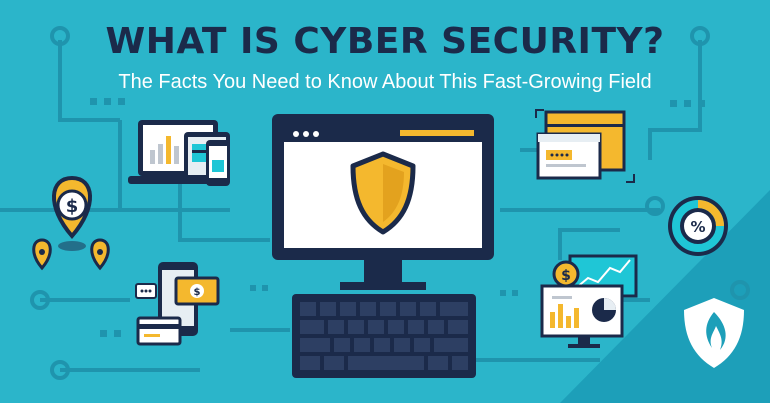 The height and width of the screenshot is (403, 770). I want to click on small-pin-right-icon, so click(100, 254).